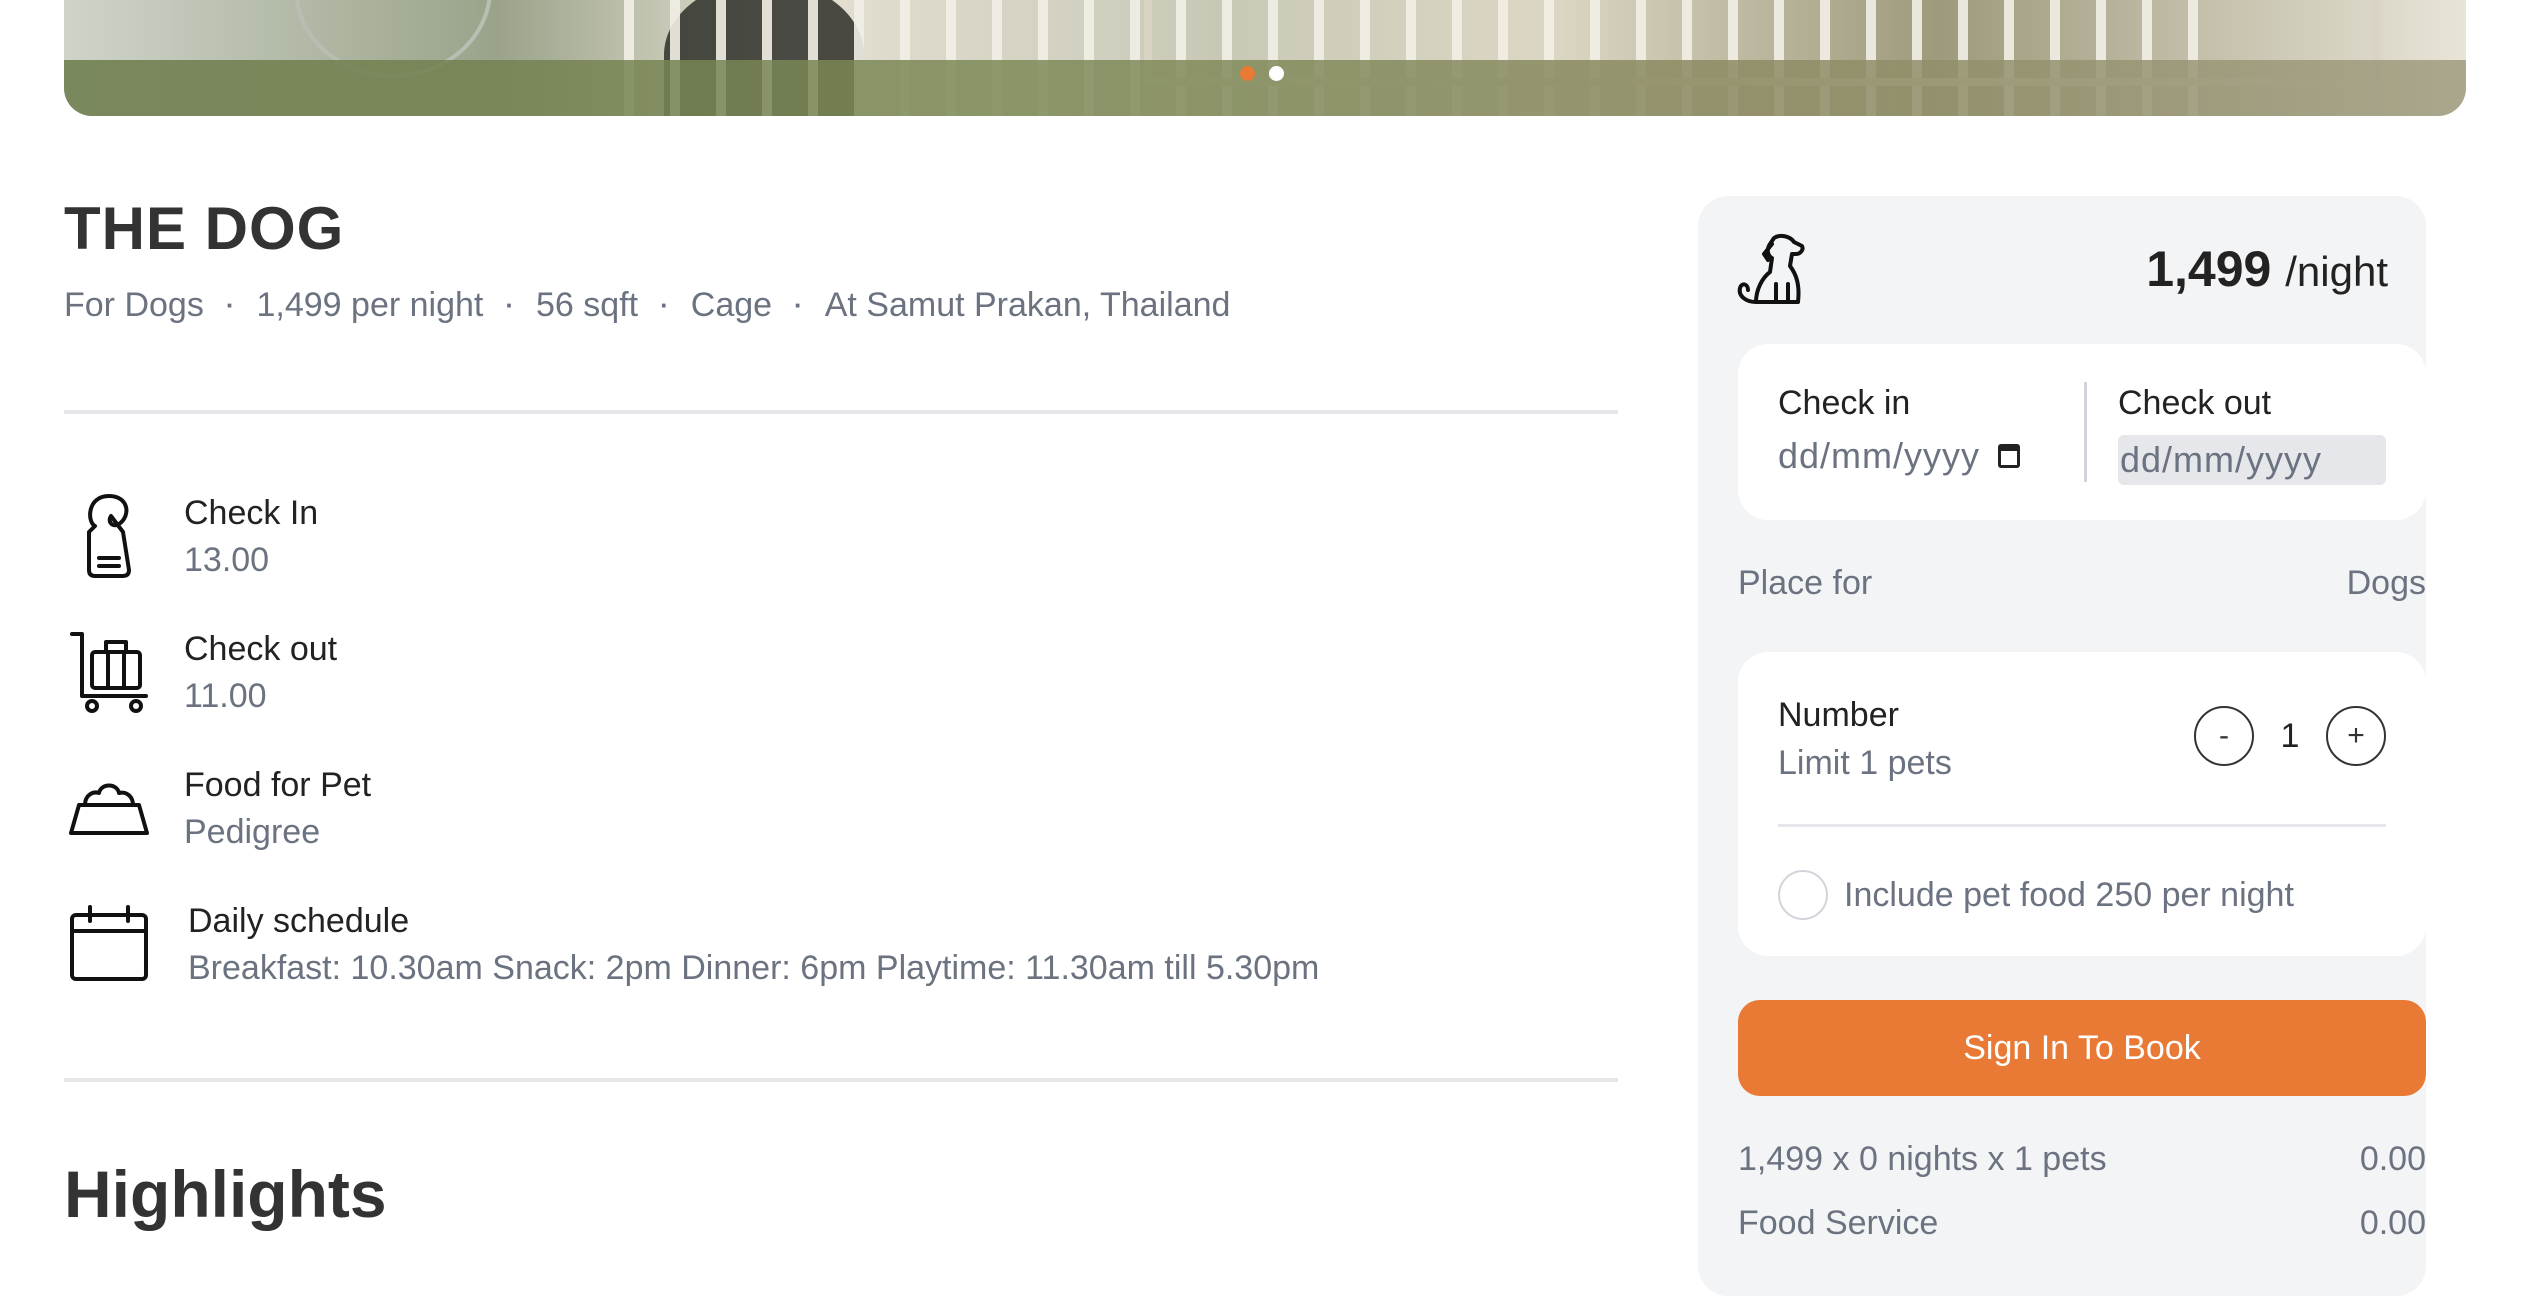 This screenshot has width=2530, height=1296. I want to click on feature-label: Check In, so click(251, 513).